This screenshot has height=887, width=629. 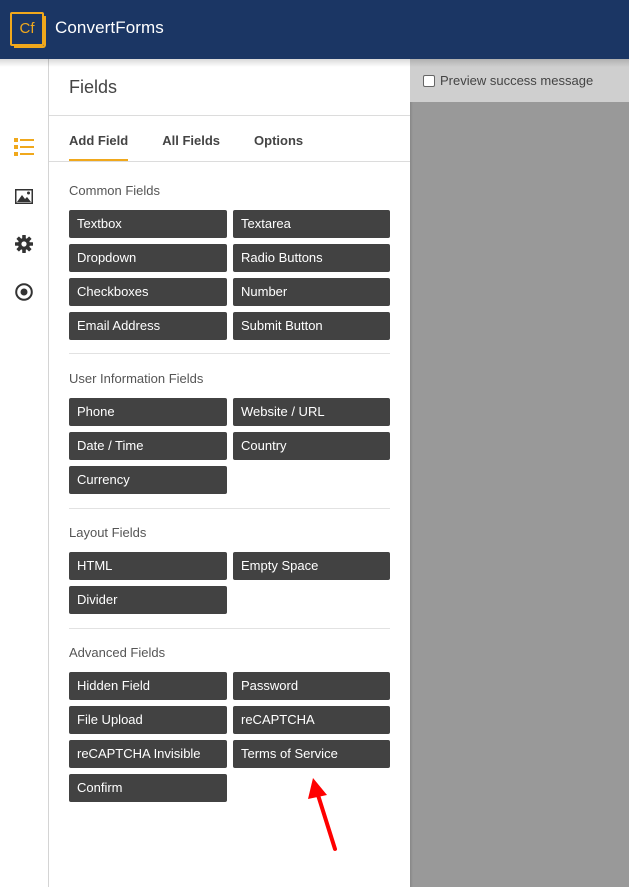 I want to click on side-rail, so click(x=24, y=473).